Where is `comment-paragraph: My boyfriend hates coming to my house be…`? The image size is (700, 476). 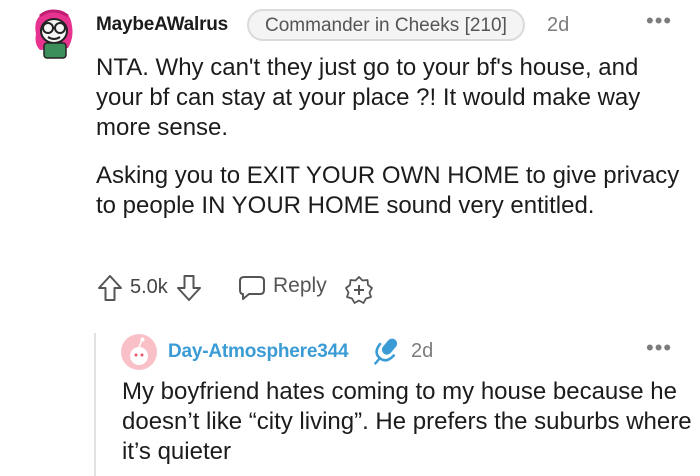 comment-paragraph: My boyfriend hates coming to my house be… is located at coordinates (407, 421).